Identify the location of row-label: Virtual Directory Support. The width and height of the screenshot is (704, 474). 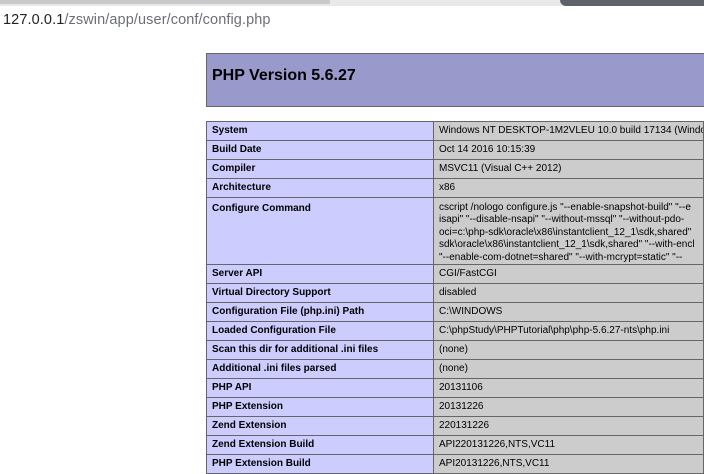
(320, 293).